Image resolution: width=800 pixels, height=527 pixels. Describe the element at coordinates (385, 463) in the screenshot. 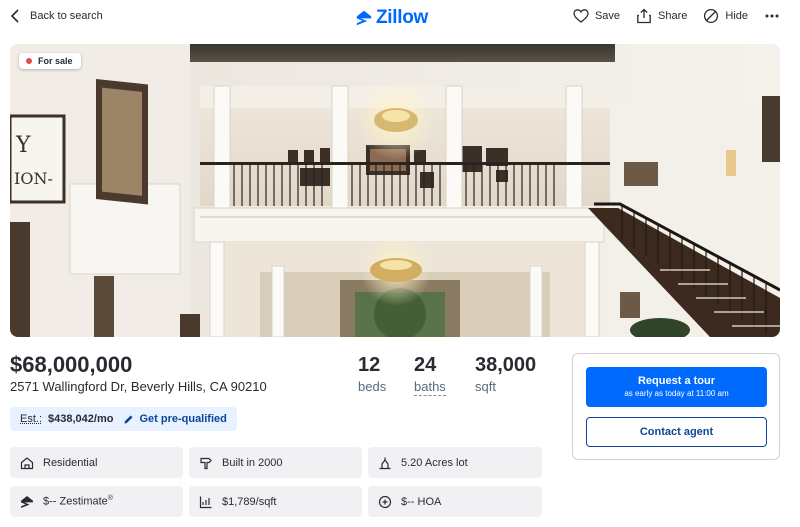

I see `lot-icon` at that location.